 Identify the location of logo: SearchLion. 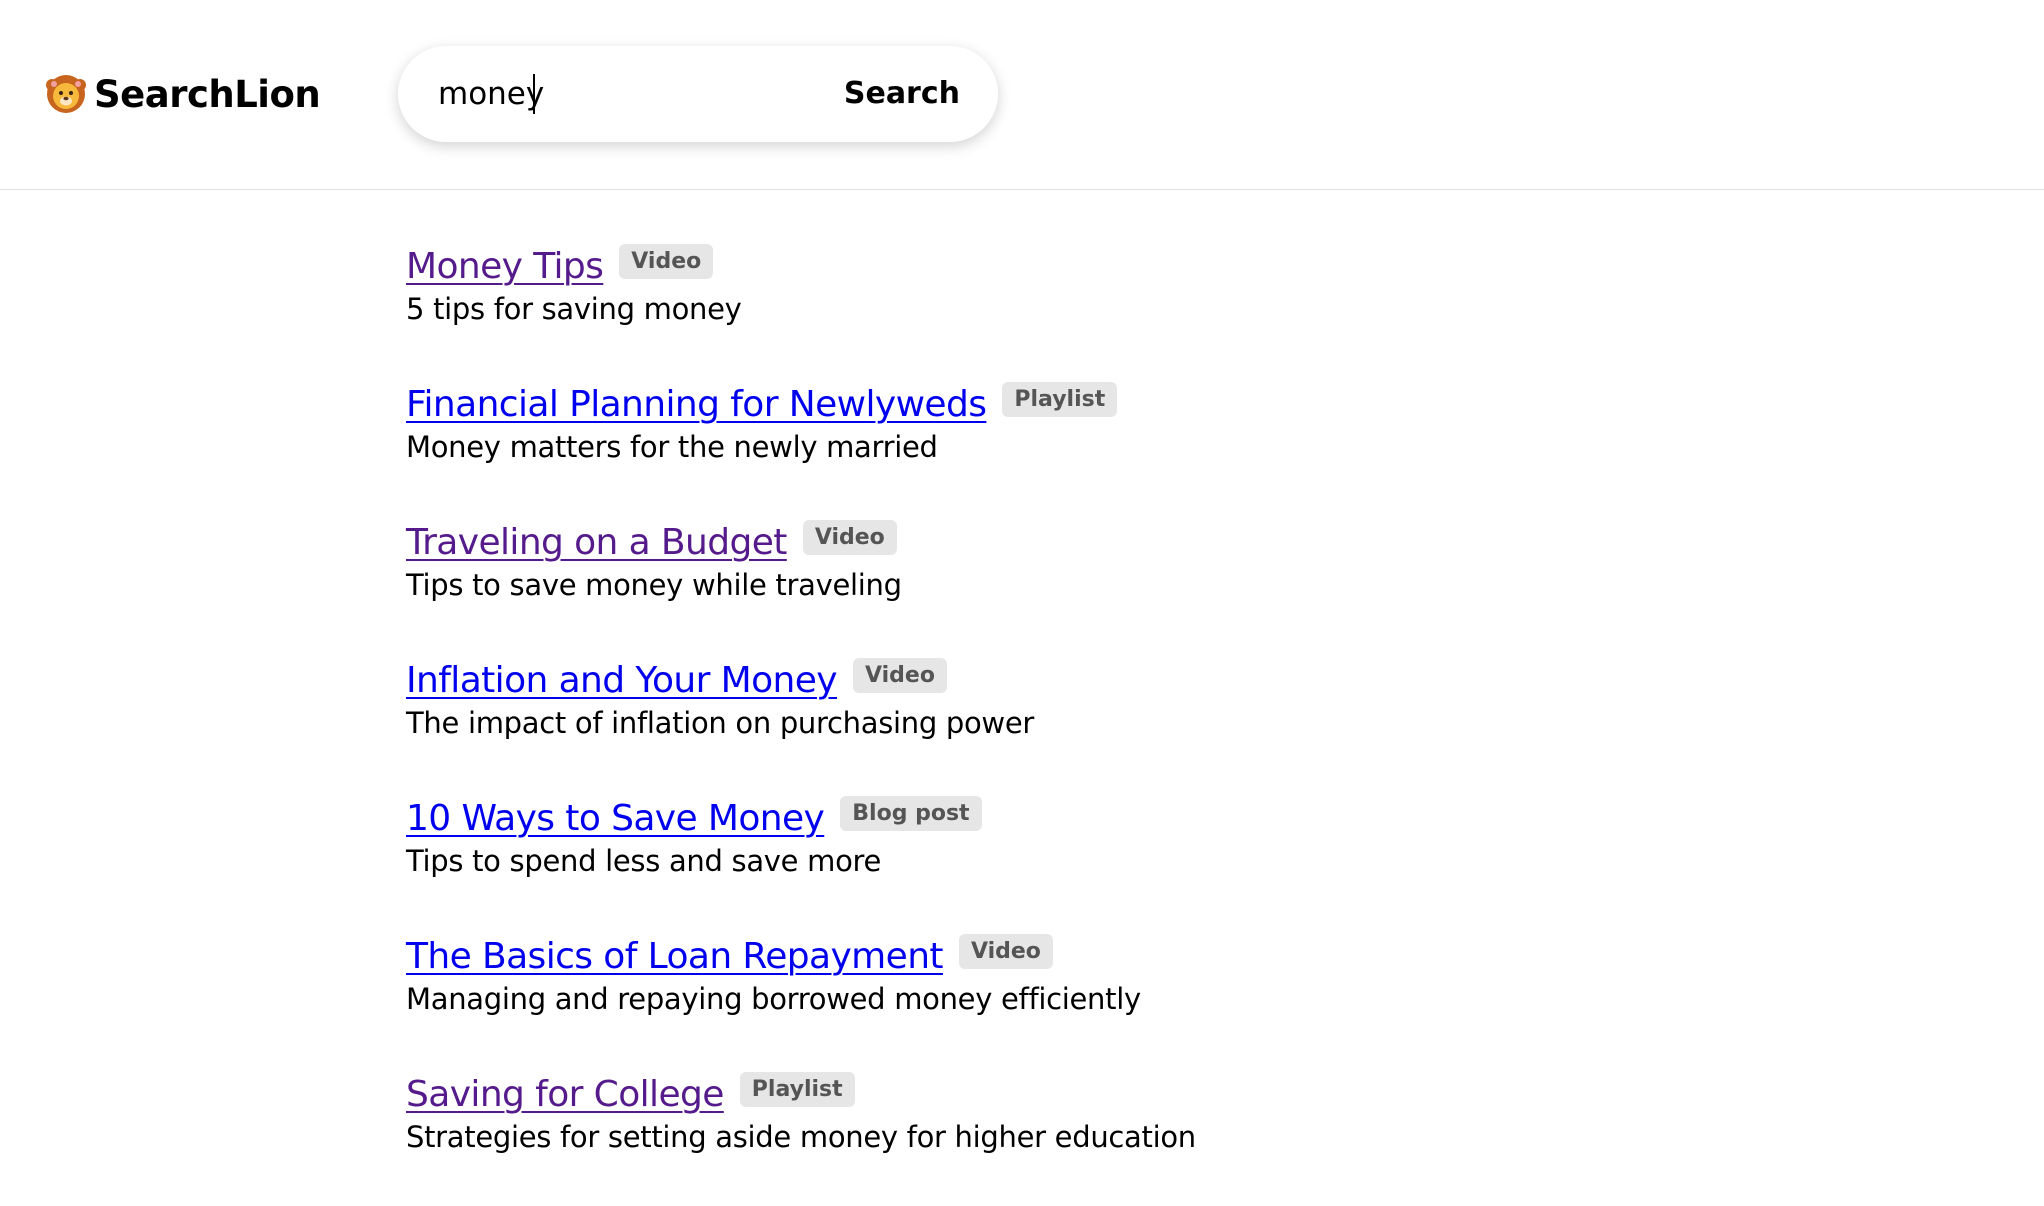
(183, 94).